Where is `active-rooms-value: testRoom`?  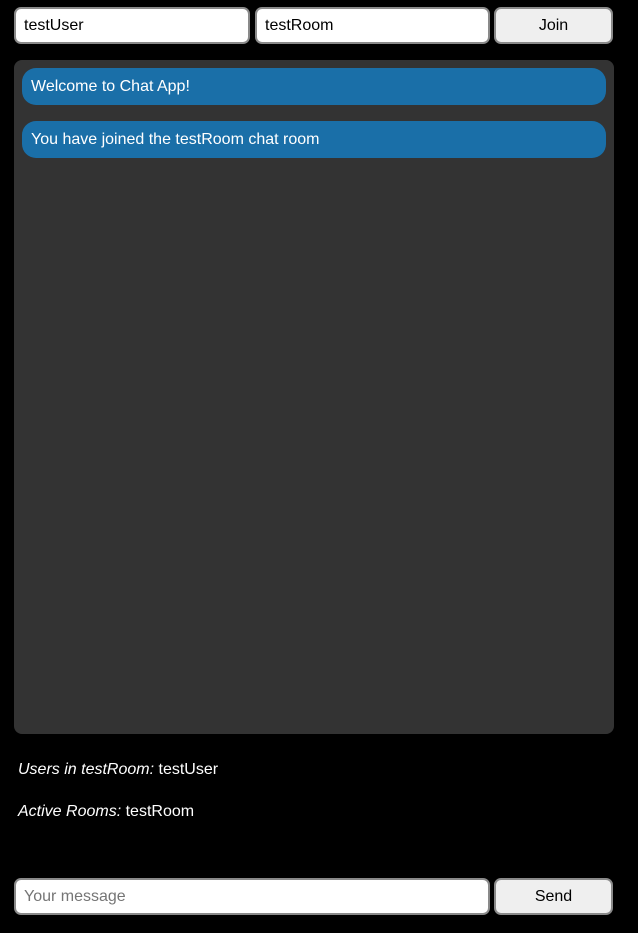
active-rooms-value: testRoom is located at coordinates (160, 811).